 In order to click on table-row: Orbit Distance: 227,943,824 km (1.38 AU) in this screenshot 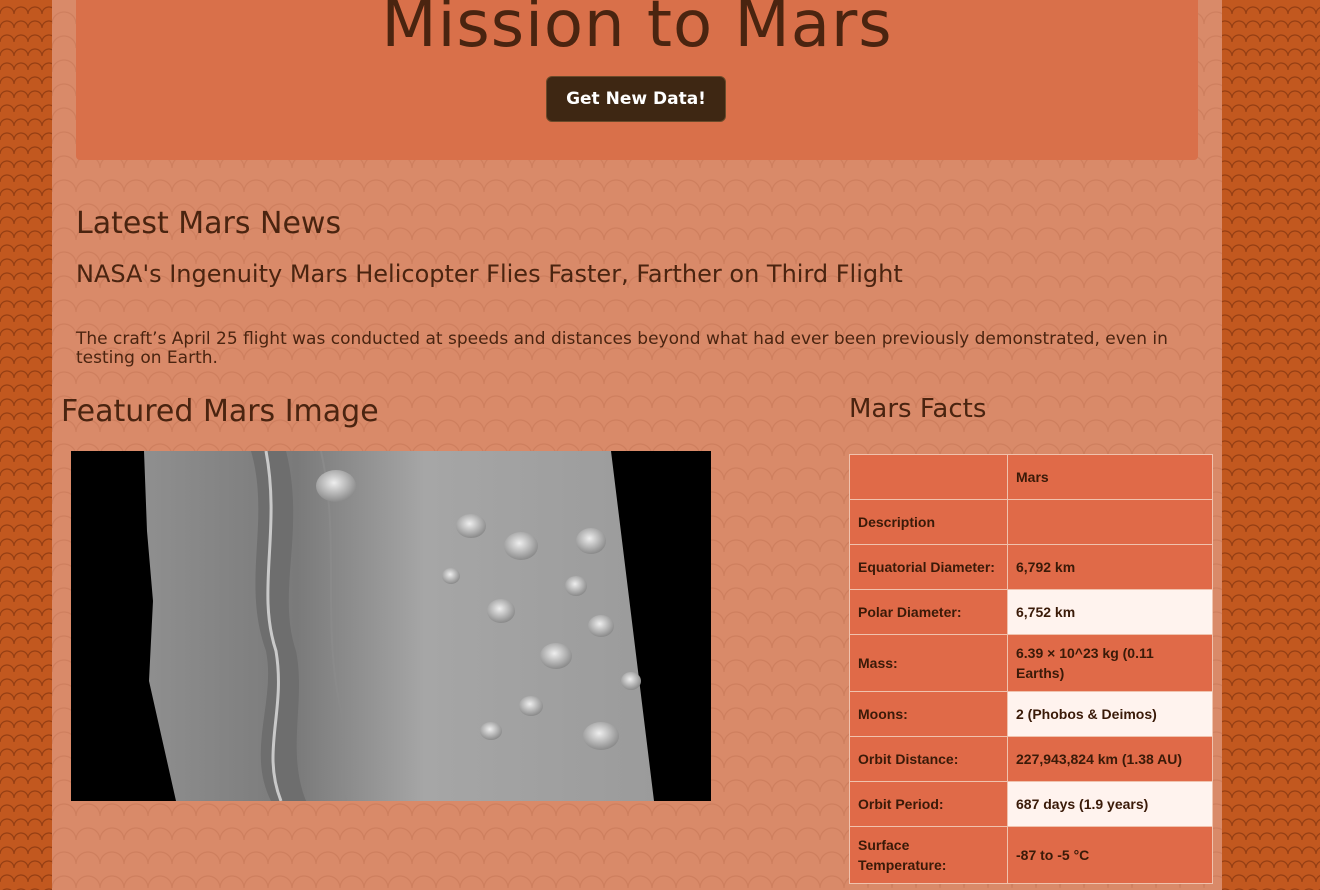, I will do `click(1031, 759)`.